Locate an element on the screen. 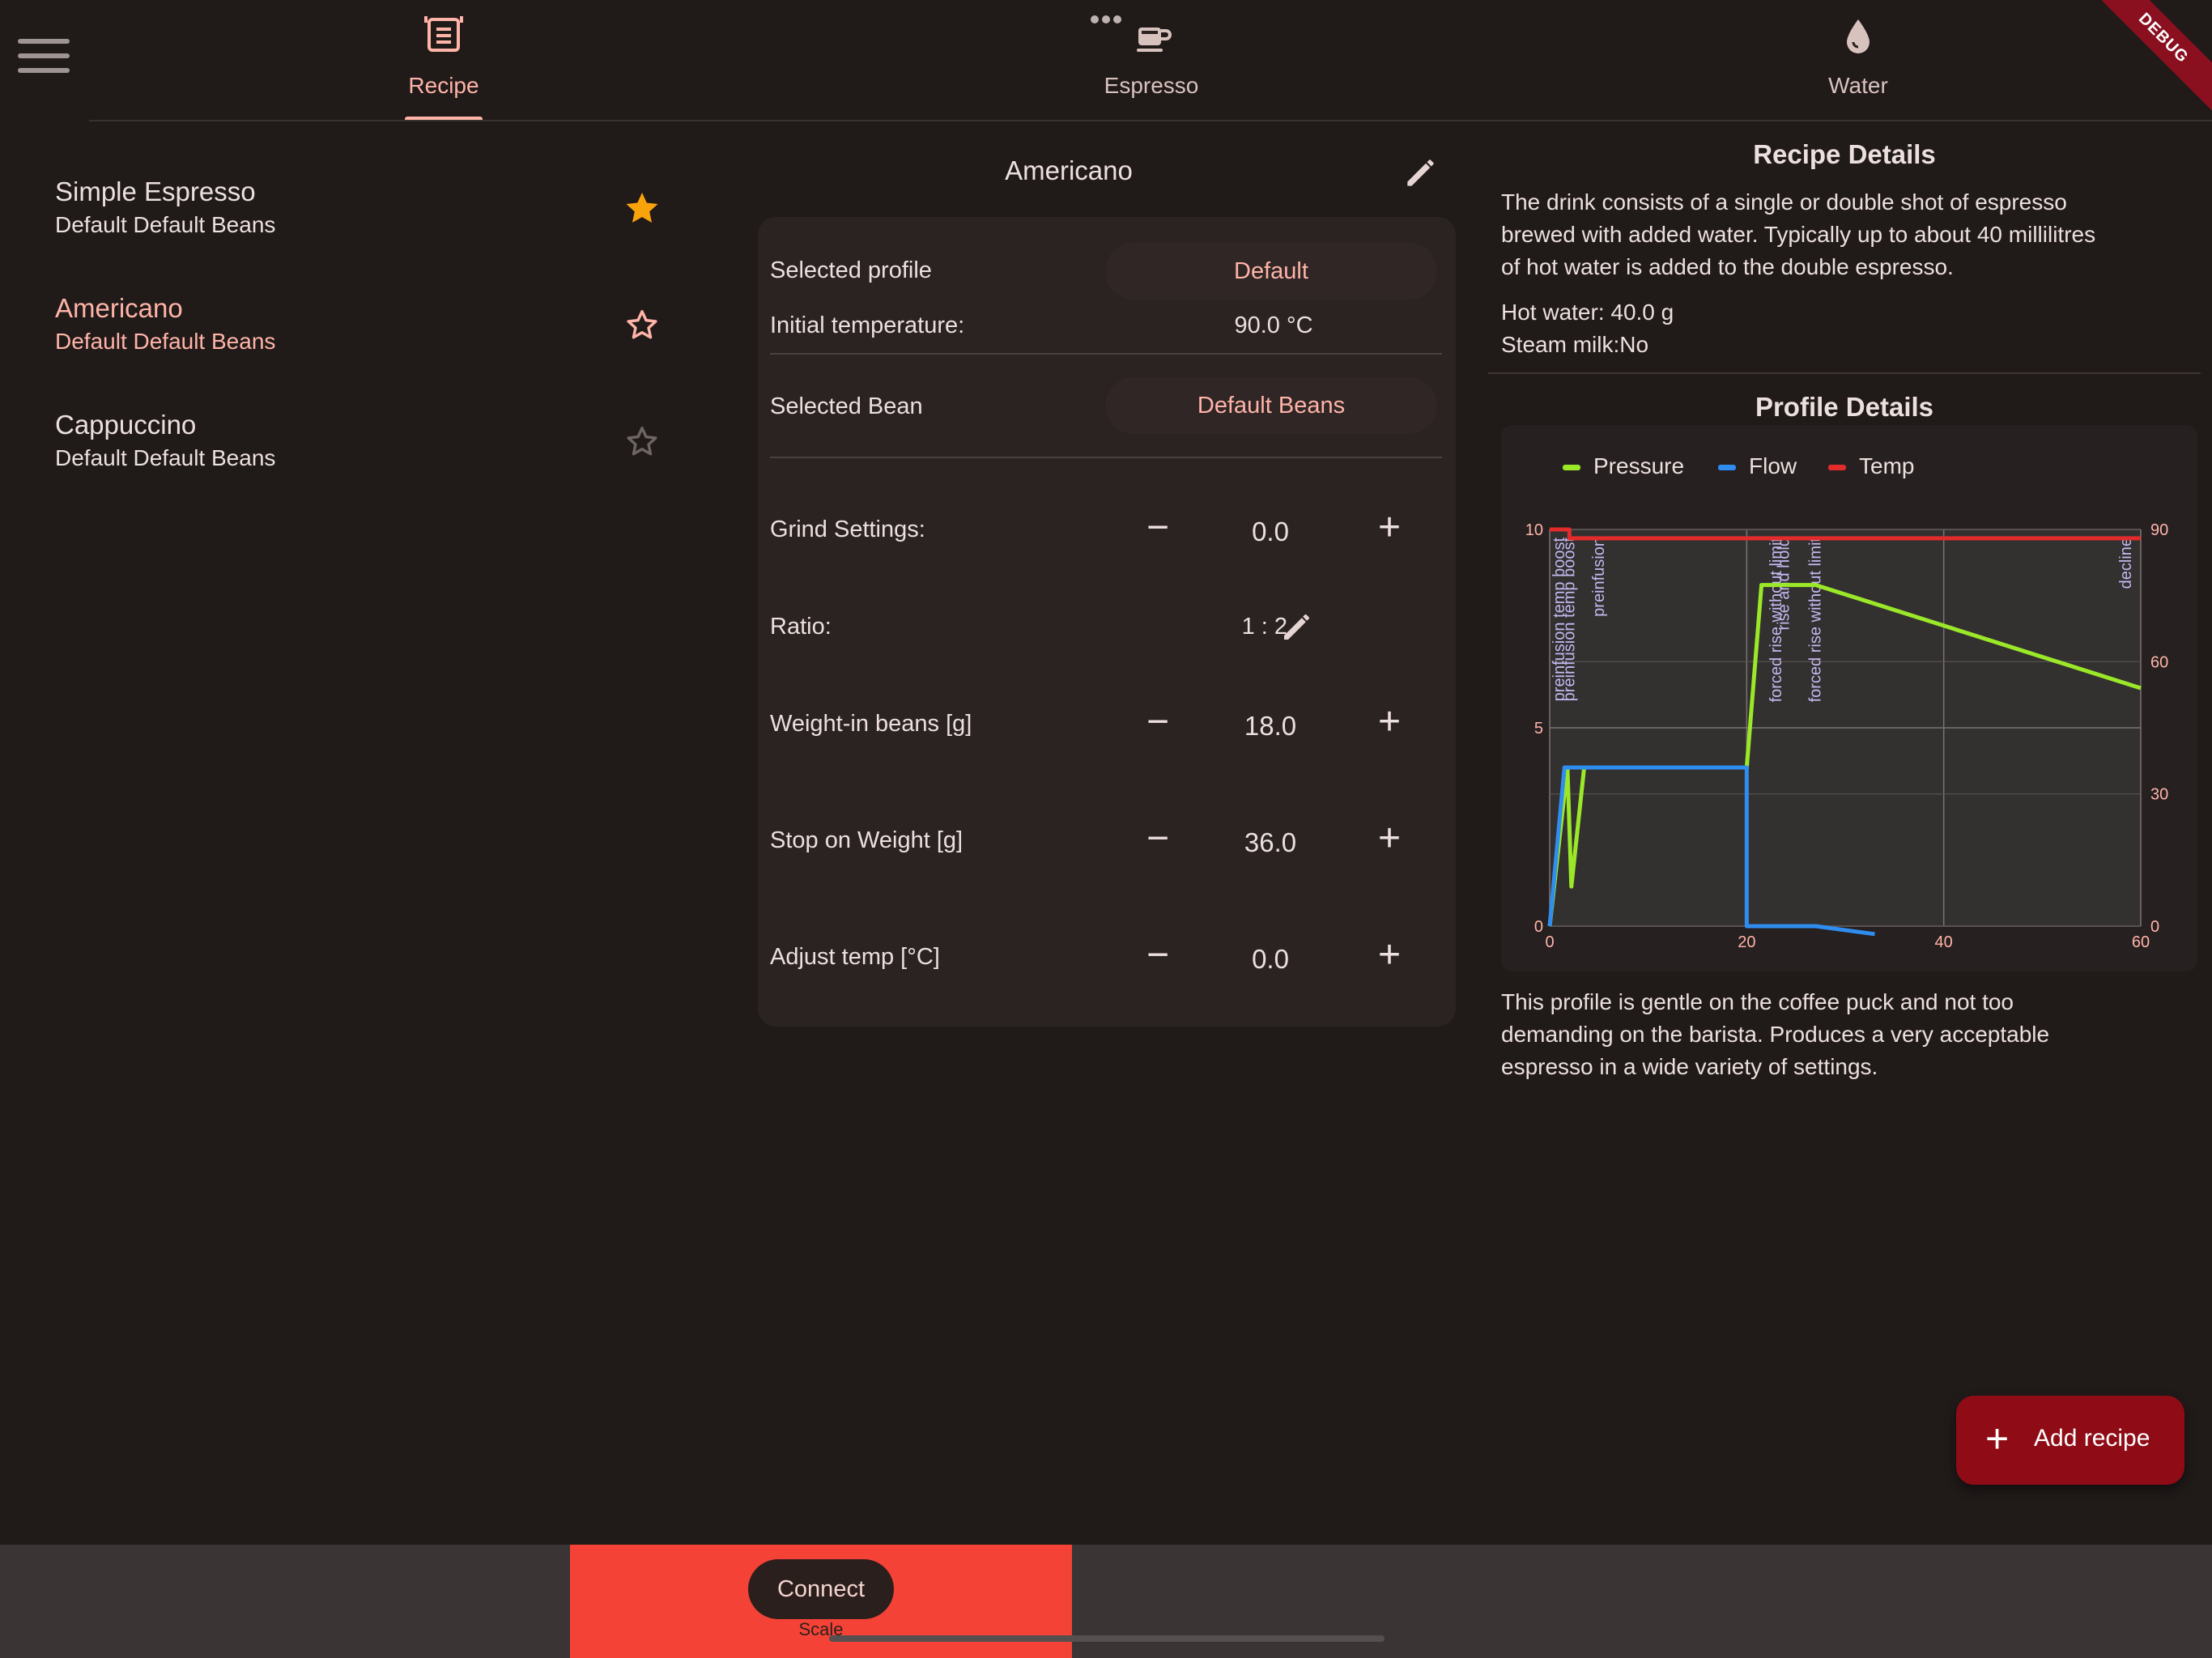 This screenshot has width=2212, height=1658. y-right-tick-label: 60 is located at coordinates (2159, 662).